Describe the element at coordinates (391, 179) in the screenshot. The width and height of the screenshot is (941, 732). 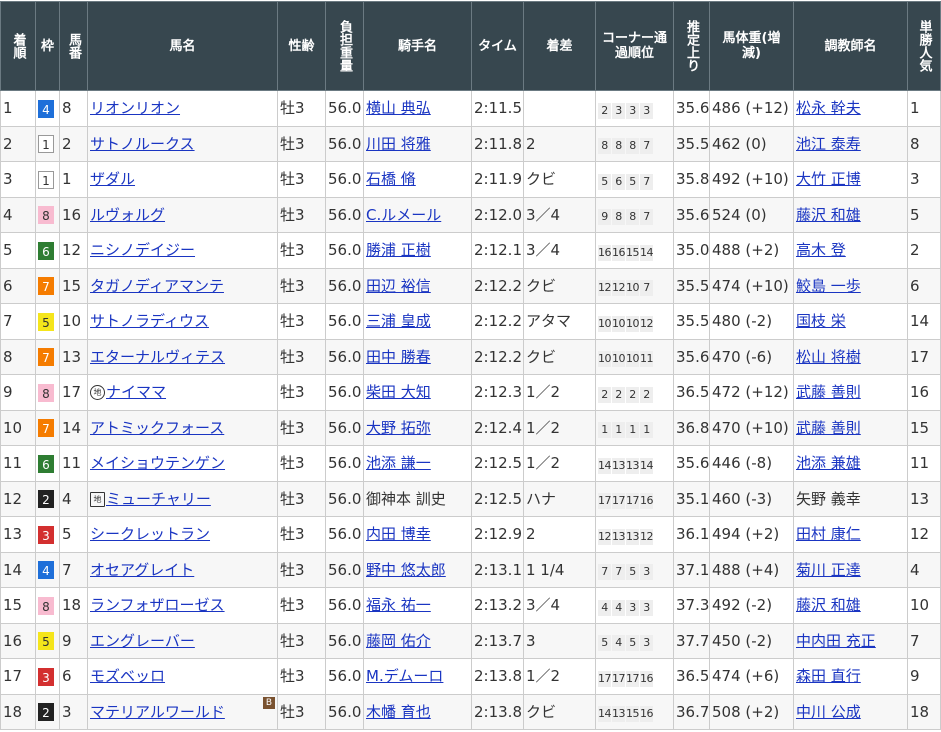
I see `jockey-link: 石橋 脩` at that location.